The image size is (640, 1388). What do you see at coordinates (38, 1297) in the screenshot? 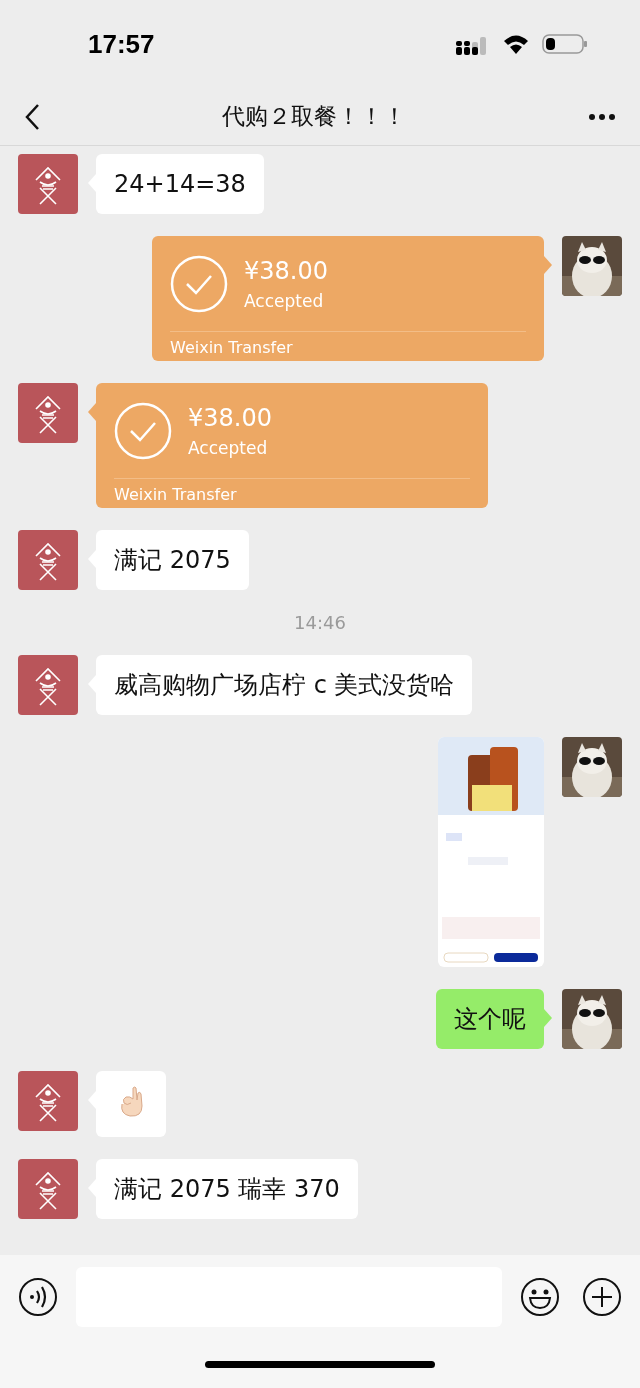
I see `voice-icon` at bounding box center [38, 1297].